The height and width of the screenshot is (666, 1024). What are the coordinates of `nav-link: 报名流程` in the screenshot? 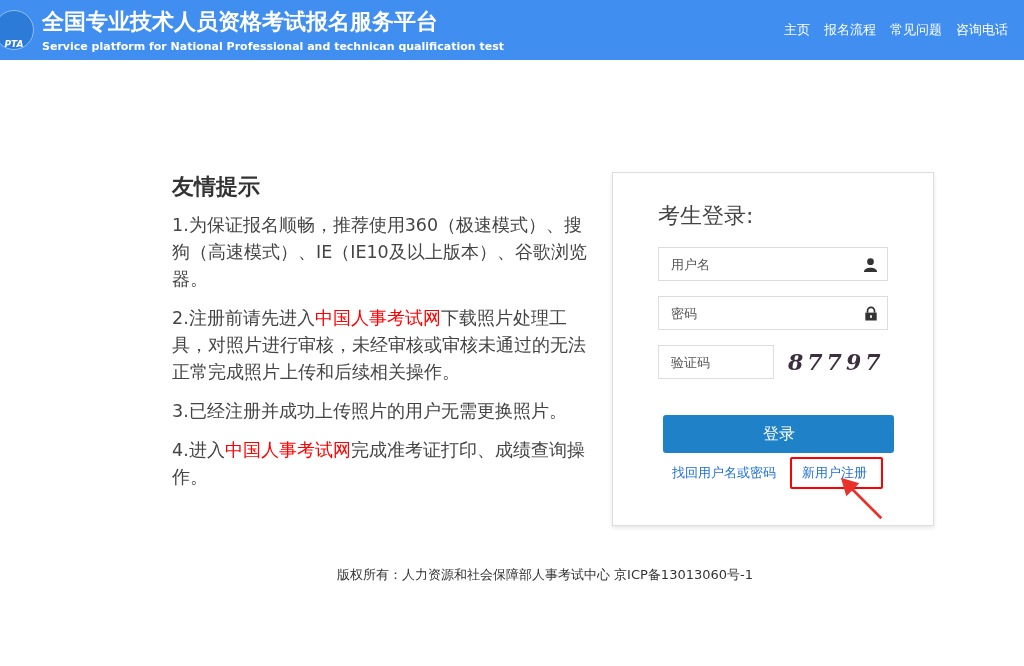 It's located at (850, 30).